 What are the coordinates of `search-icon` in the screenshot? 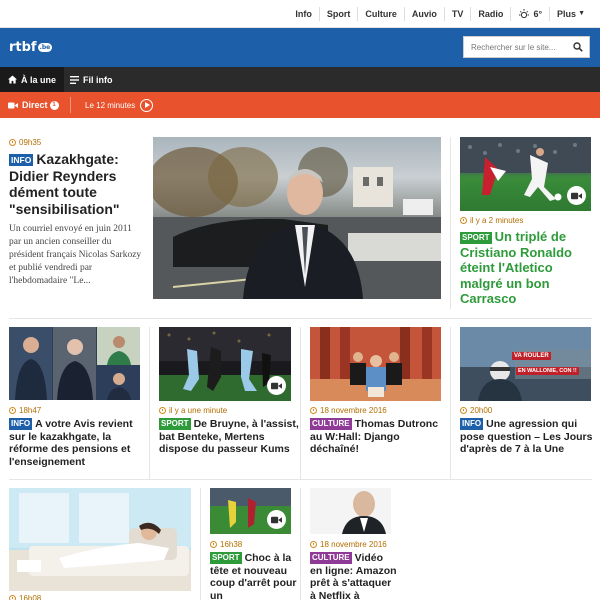 It's located at (578, 47).